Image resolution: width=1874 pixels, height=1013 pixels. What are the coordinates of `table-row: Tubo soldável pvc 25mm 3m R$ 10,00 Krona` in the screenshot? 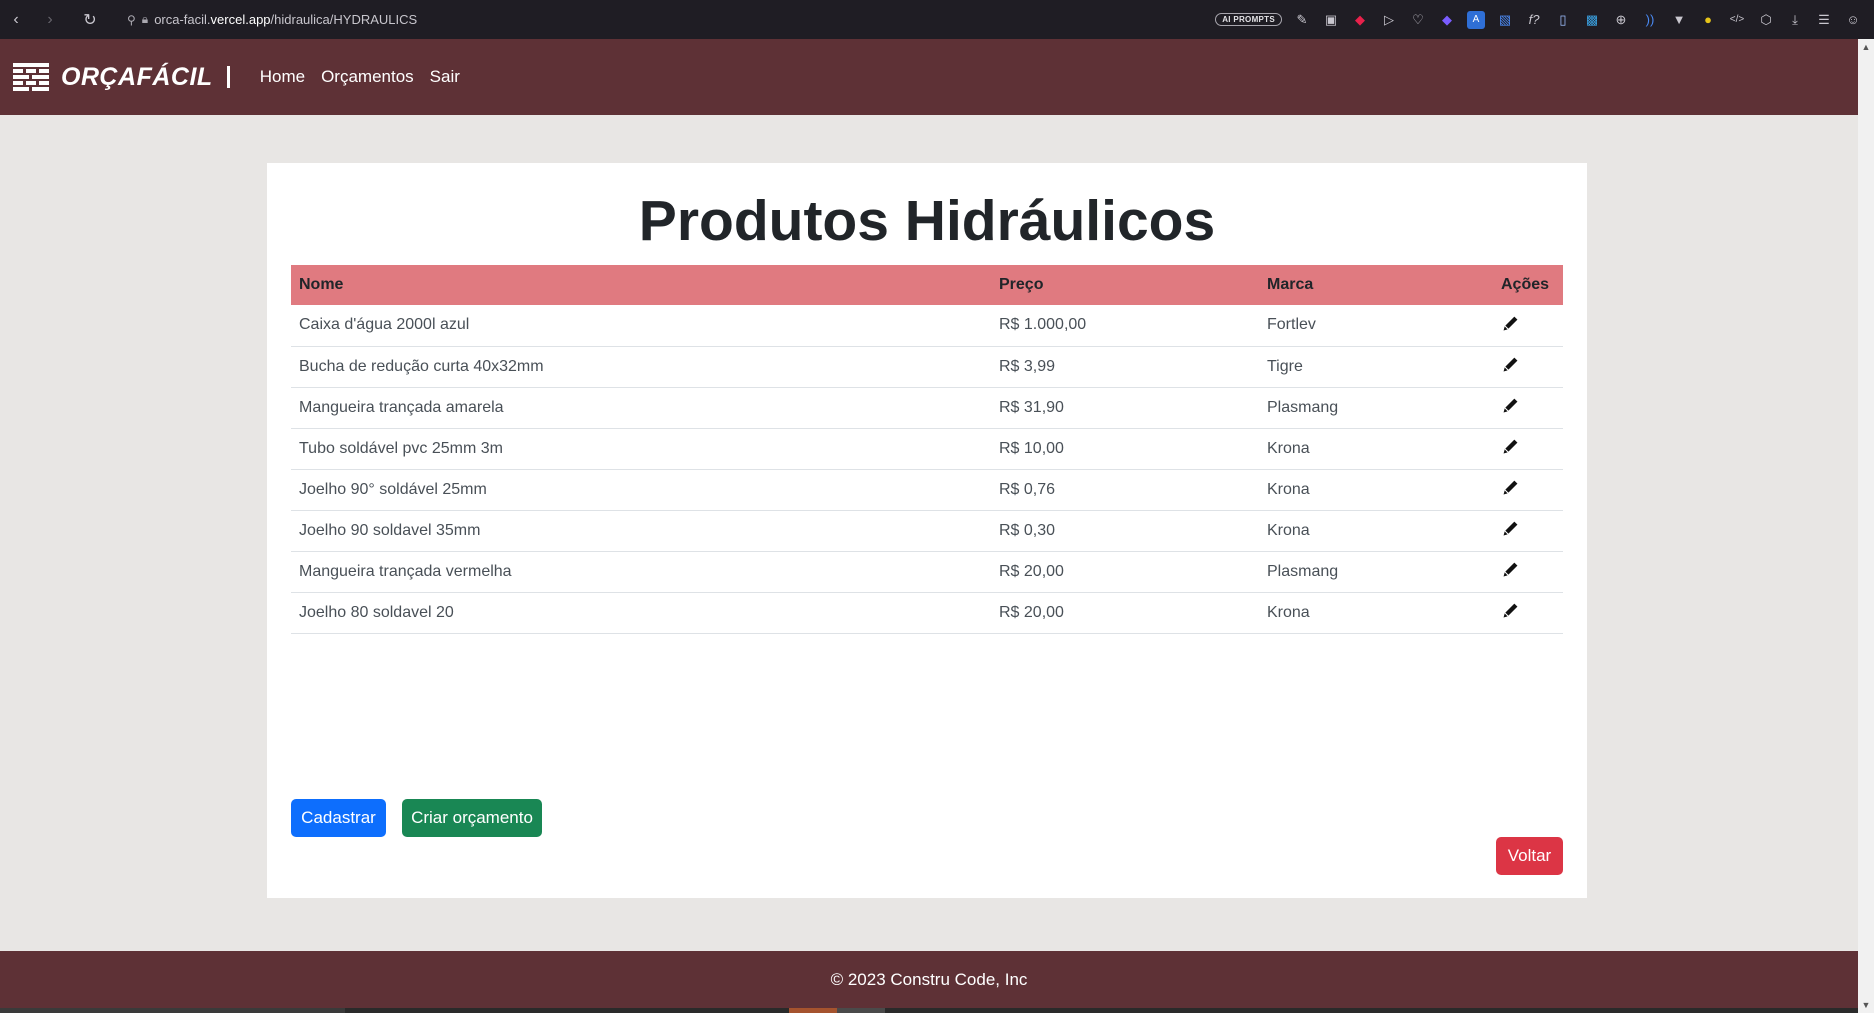 It's located at (927, 449).